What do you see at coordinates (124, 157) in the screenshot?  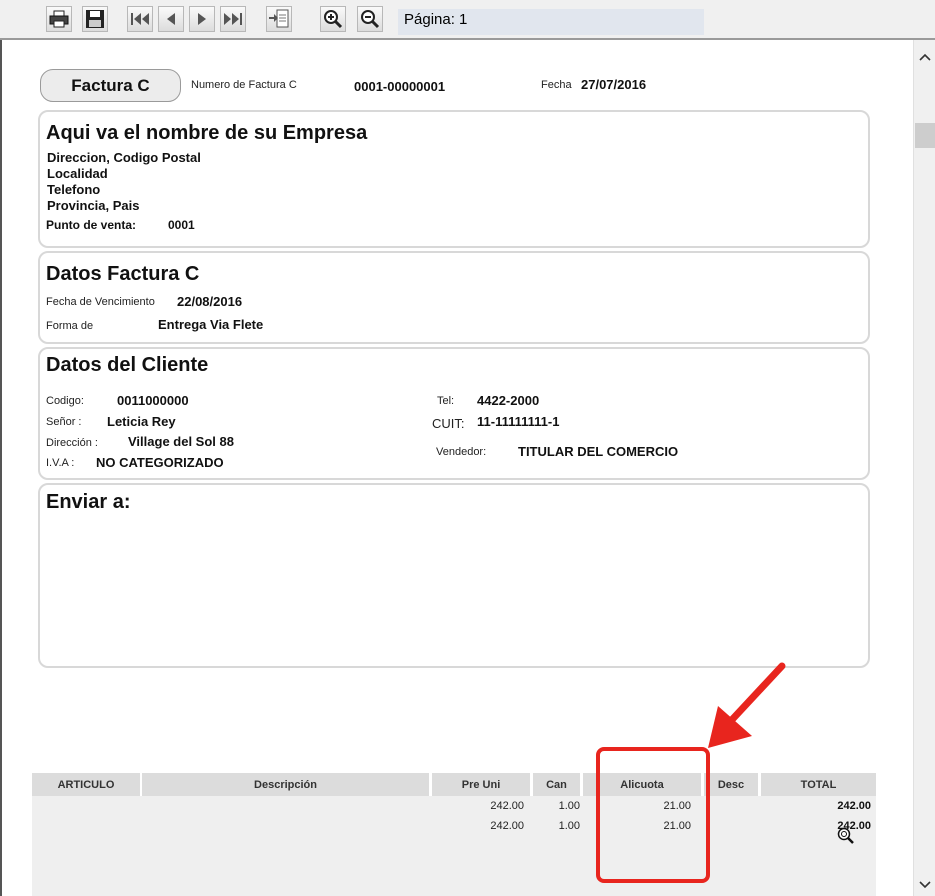 I see `company-address: Direccion, Codigo Postal` at bounding box center [124, 157].